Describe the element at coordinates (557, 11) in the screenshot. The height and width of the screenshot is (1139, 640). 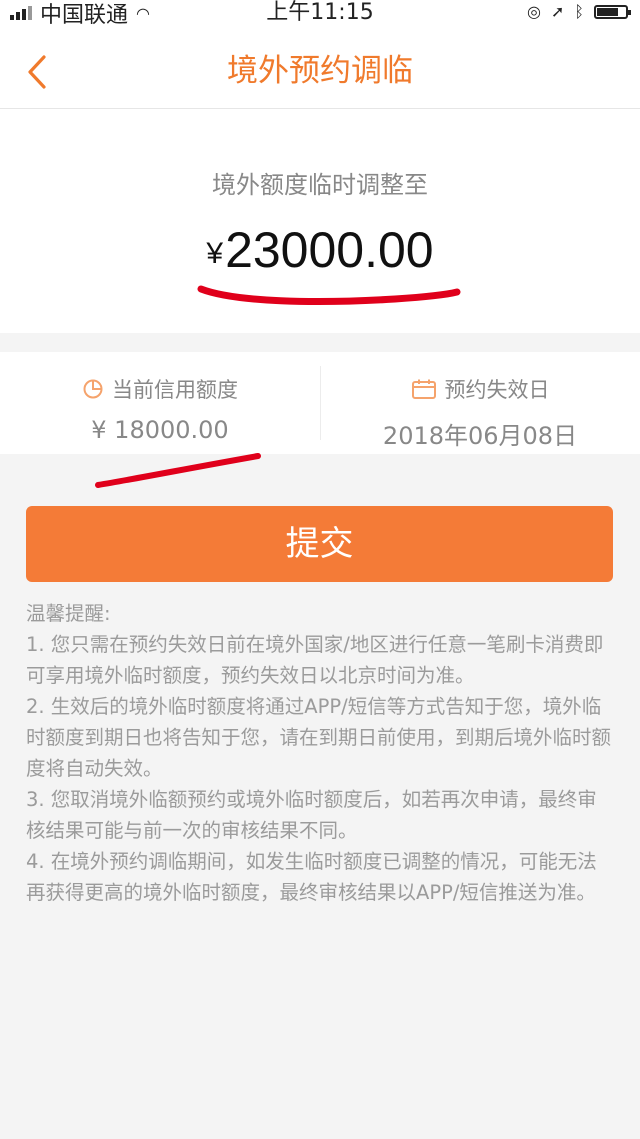
I see `location-icon: ➚` at that location.